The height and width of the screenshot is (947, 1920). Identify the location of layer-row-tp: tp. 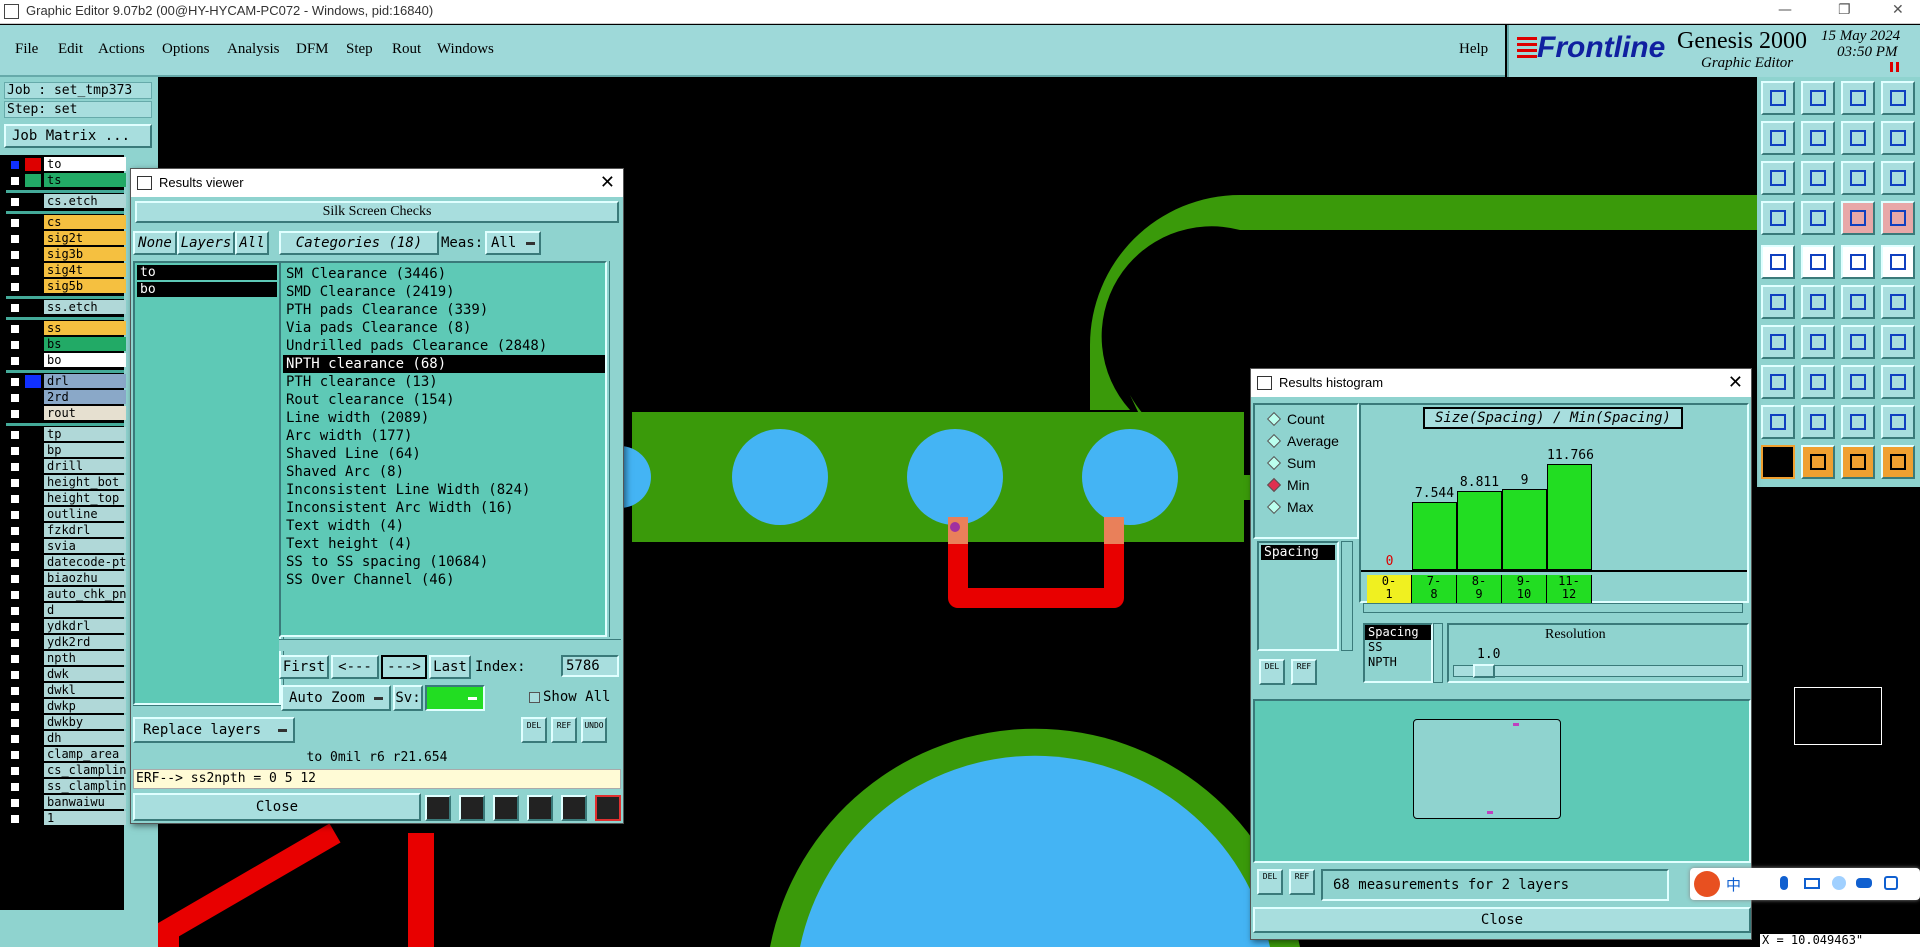
(67, 434).